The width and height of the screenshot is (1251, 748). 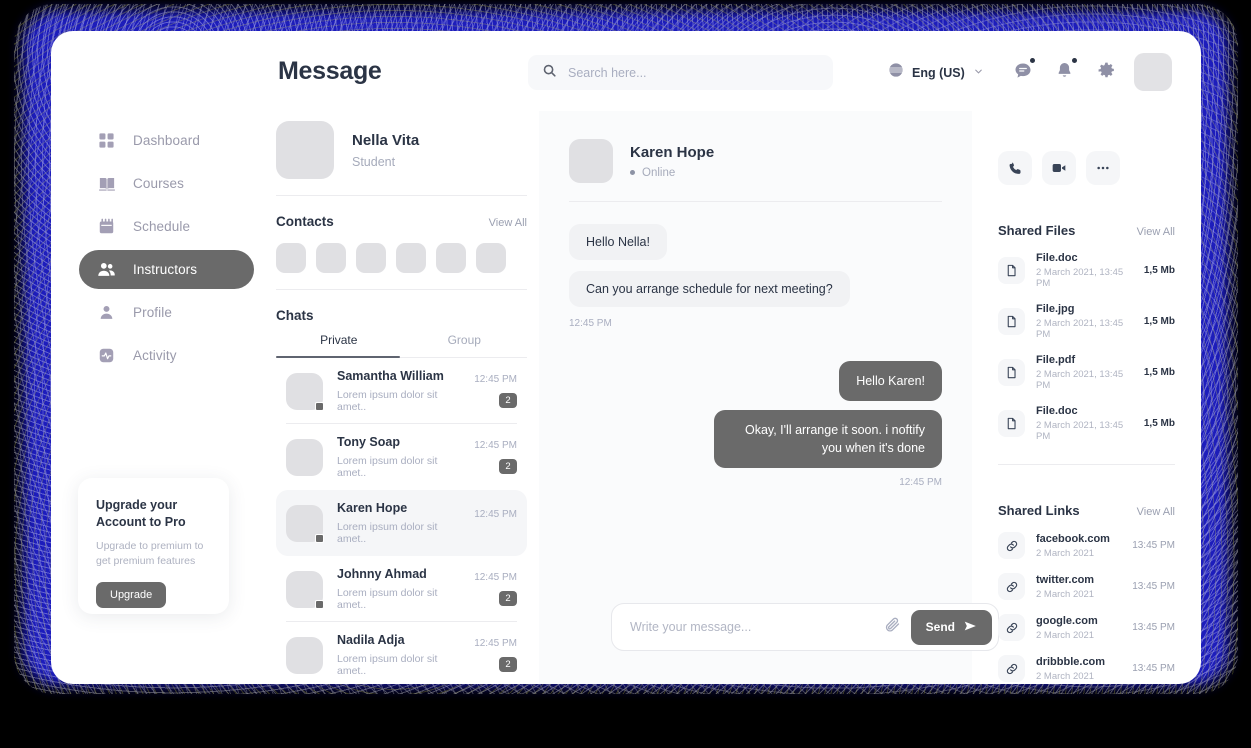 What do you see at coordinates (1086, 668) in the screenshot?
I see `list-item: dribbble.com 2 March 2021 13:45 PM` at bounding box center [1086, 668].